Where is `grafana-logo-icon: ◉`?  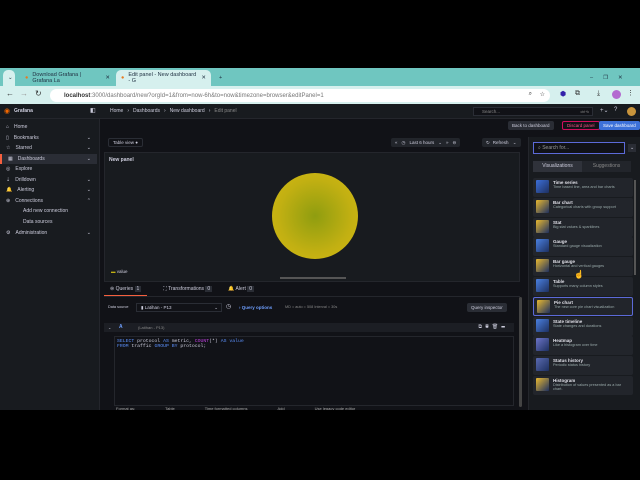
grafana-logo-icon: ◉ is located at coordinates (7, 111).